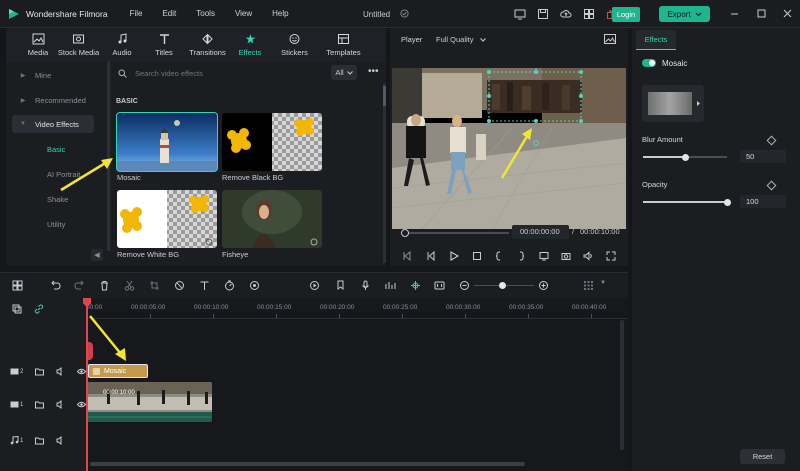 This screenshot has height=471, width=800. I want to click on search-input, so click(225, 73).